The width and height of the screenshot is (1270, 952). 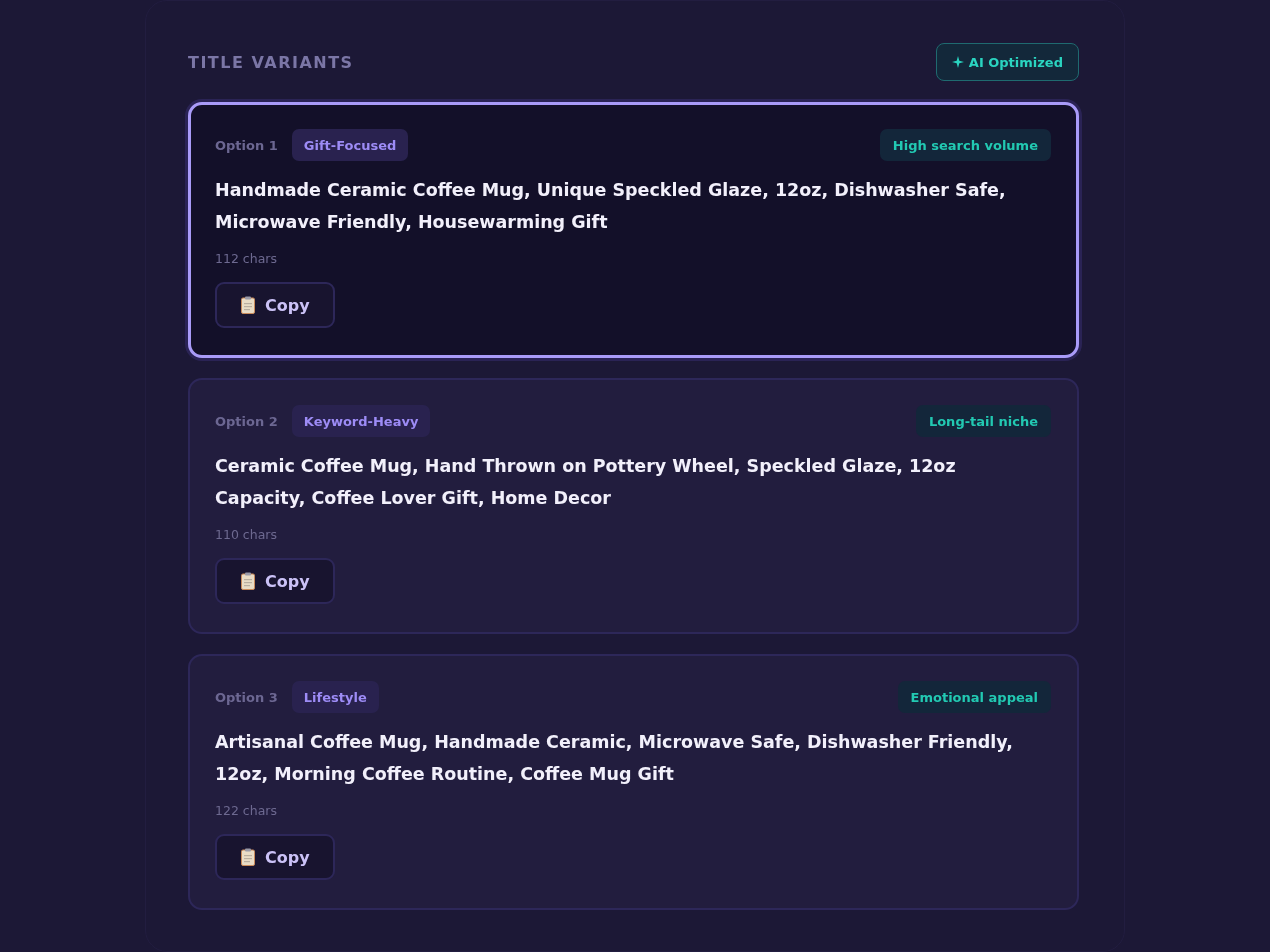 What do you see at coordinates (246, 259) in the screenshot?
I see `char-count: 112 chars` at bounding box center [246, 259].